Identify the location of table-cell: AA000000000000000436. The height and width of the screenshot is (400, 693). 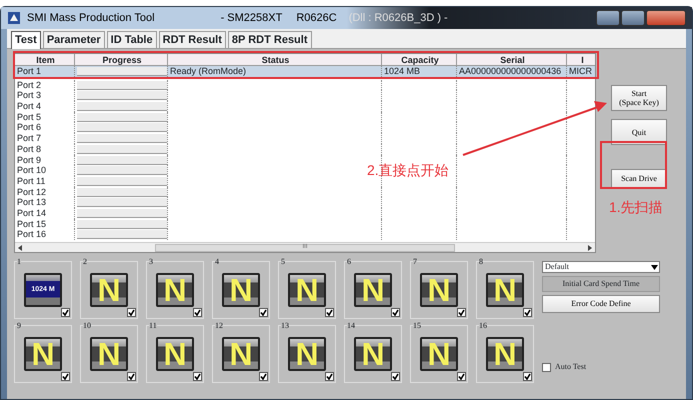
(512, 71).